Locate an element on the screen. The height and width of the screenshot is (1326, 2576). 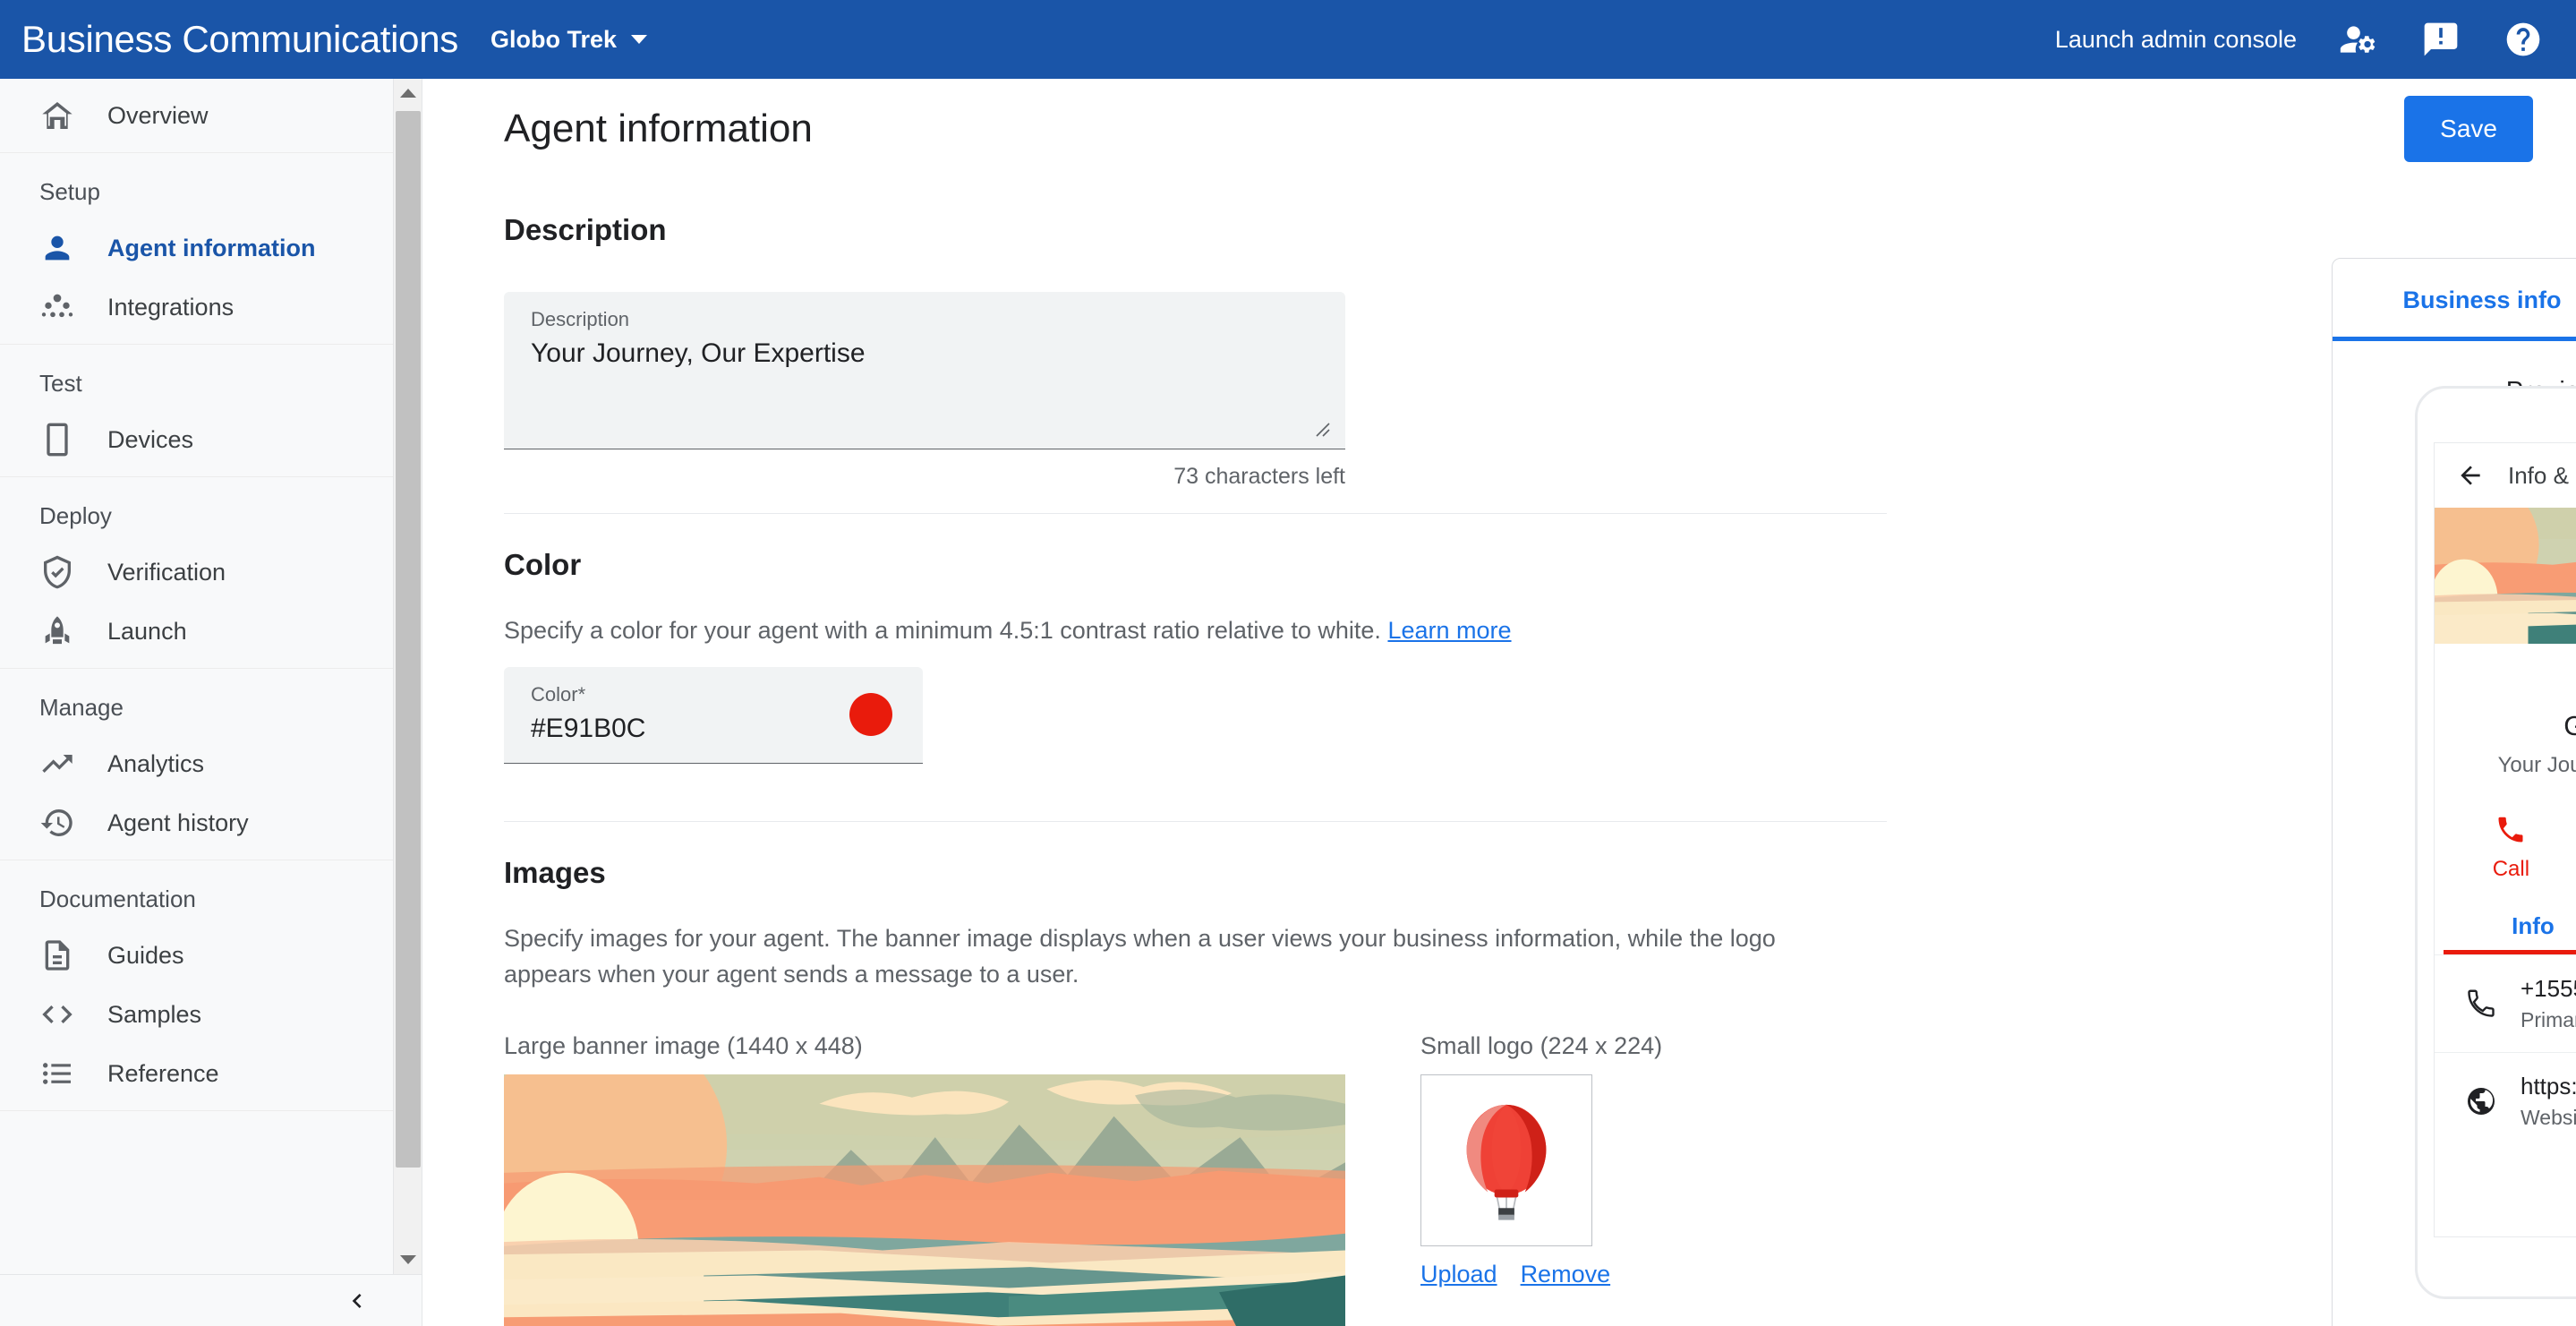
scroll-up-arrow-icon is located at coordinates (408, 93).